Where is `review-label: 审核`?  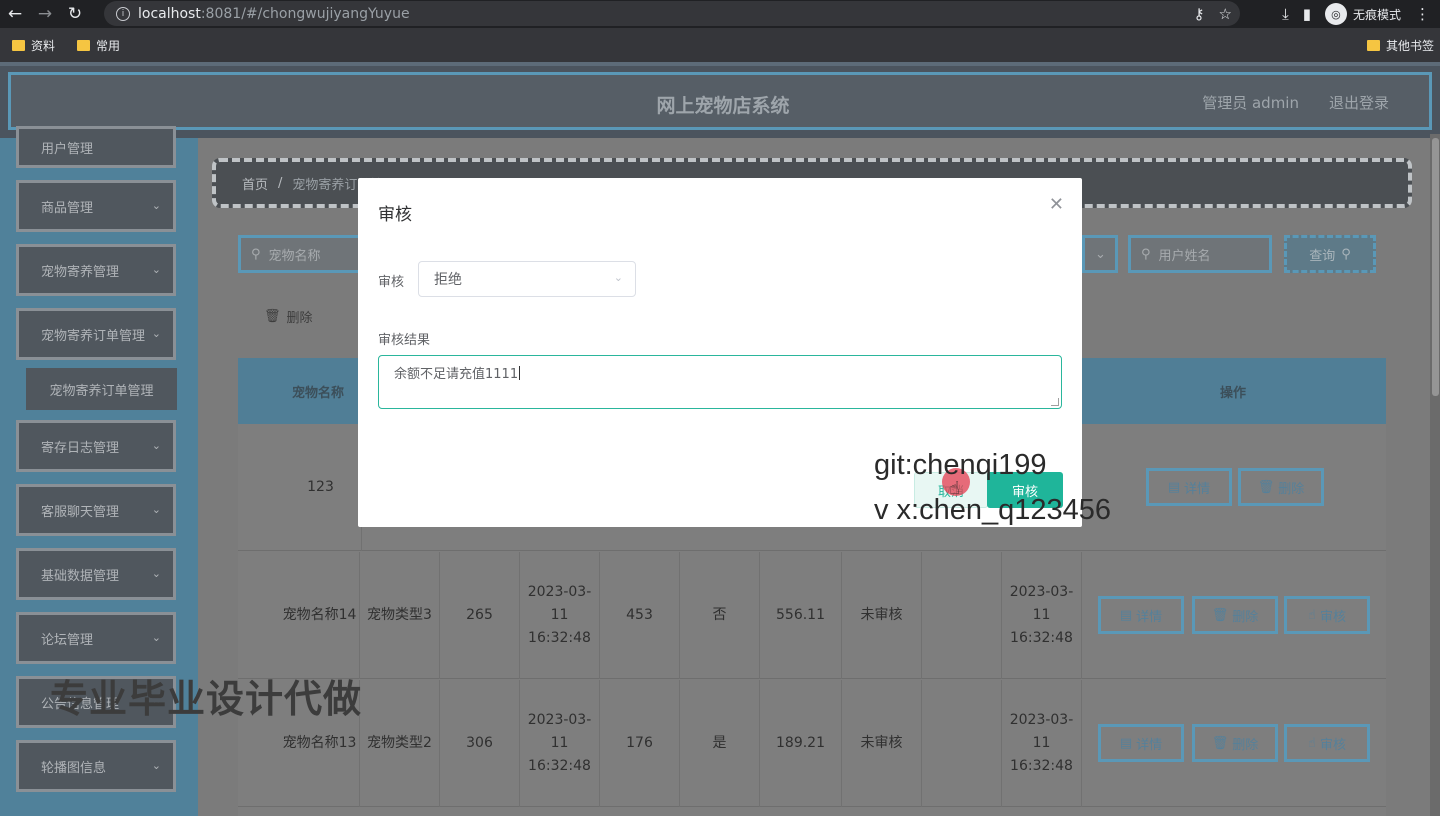
review-label: 审核 is located at coordinates (391, 282).